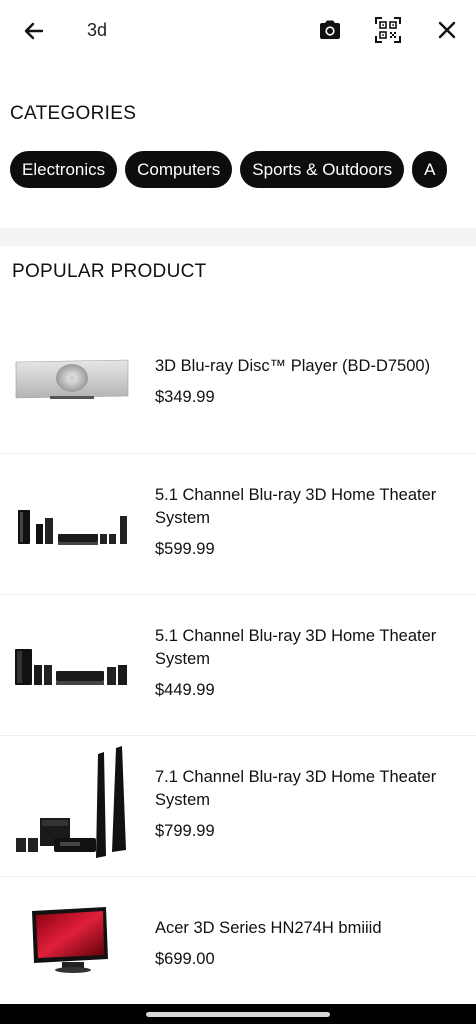 Image resolution: width=476 pixels, height=1024 pixels. I want to click on product-image-home-theater-tower, so click(72, 805).